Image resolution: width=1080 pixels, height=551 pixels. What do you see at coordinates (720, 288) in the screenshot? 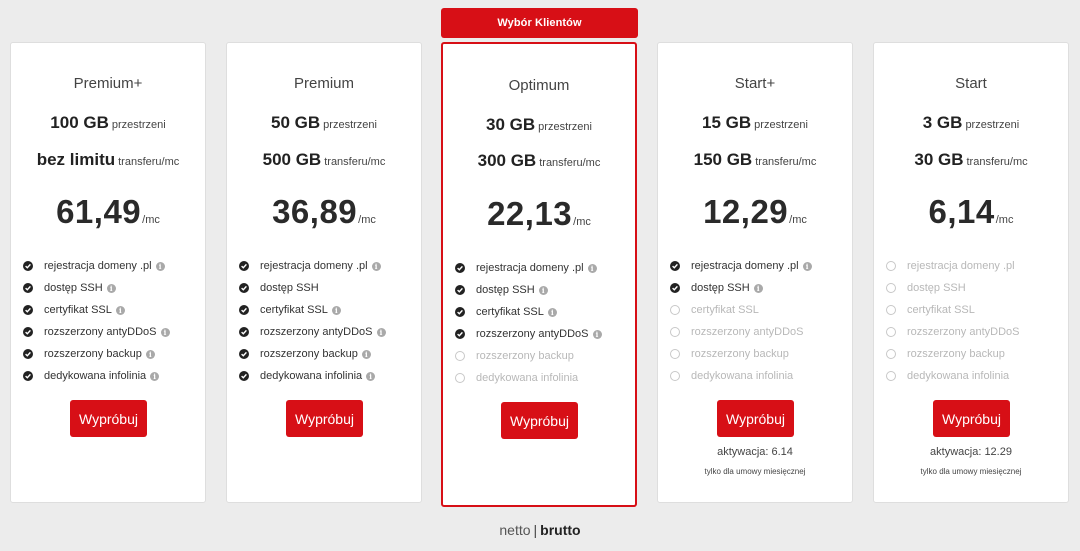
I see `feature-label: dostęp SSH` at bounding box center [720, 288].